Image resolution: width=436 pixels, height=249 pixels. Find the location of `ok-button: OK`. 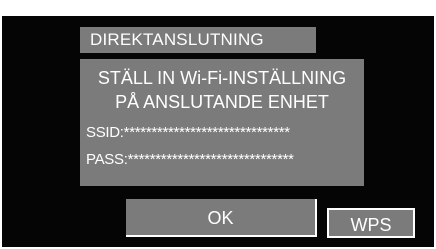

ok-button: OK is located at coordinates (221, 218).